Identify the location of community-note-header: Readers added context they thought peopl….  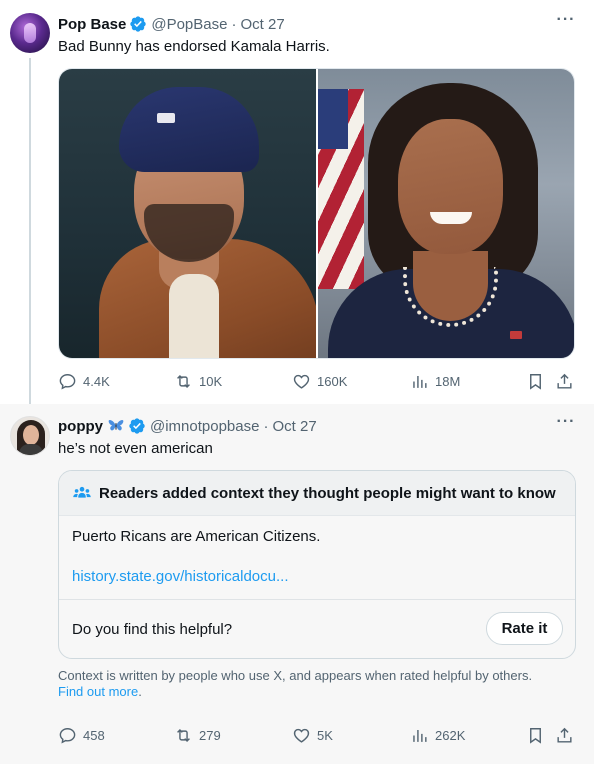
(317, 493).